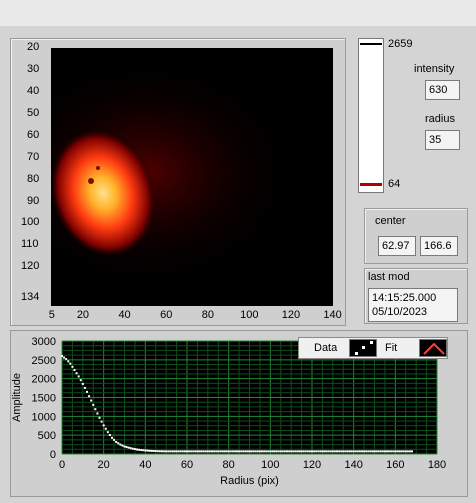  What do you see at coordinates (326, 348) in the screenshot?
I see `legend-data-label: Data` at bounding box center [326, 348].